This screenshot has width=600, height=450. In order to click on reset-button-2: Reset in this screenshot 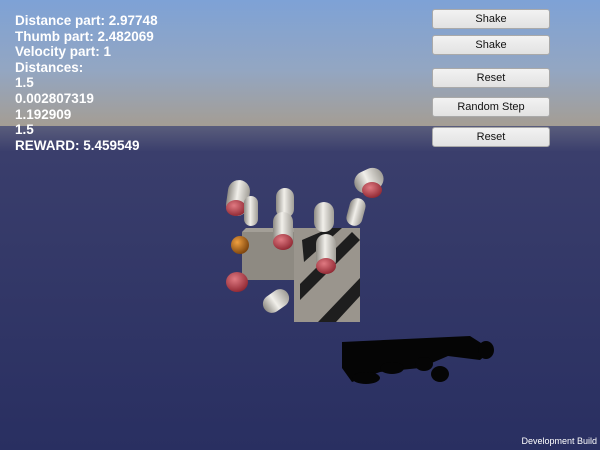, I will do `click(491, 137)`.